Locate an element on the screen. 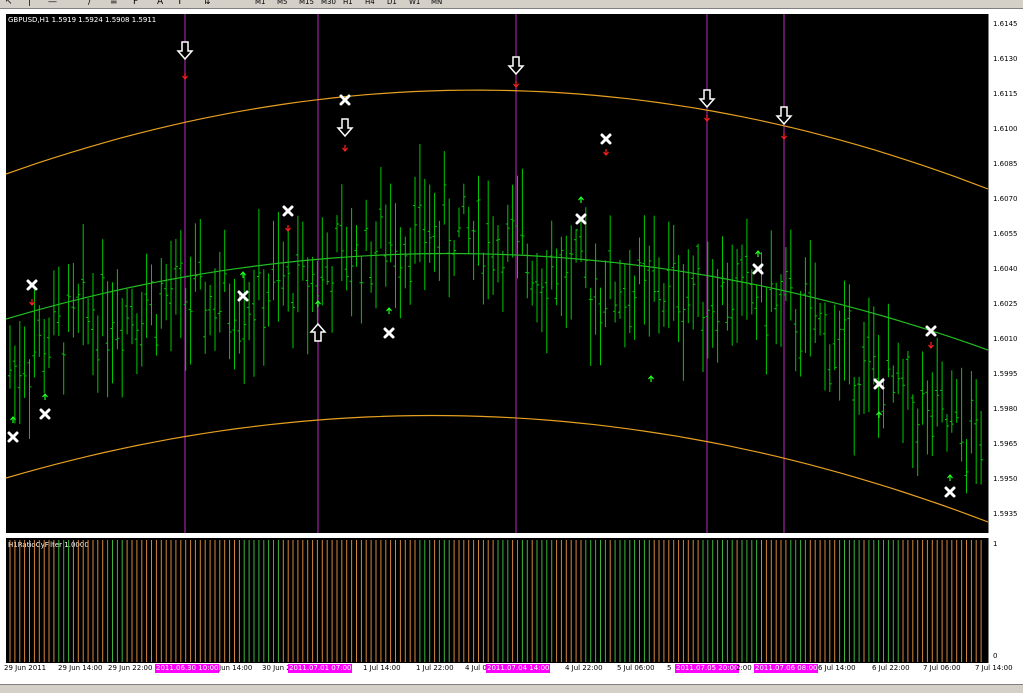  timeframe-m30-button: M30 is located at coordinates (328, 3).